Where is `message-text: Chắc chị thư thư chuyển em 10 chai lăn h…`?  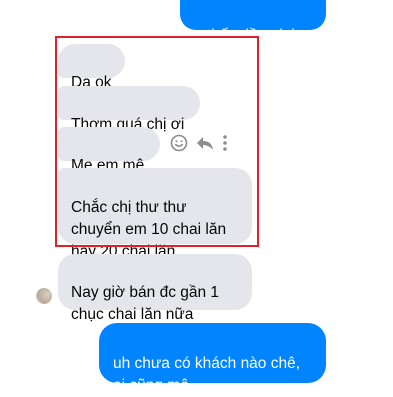 message-text: Chắc chị thư thư chuyển em 10 chai lăn h… is located at coordinates (149, 229).